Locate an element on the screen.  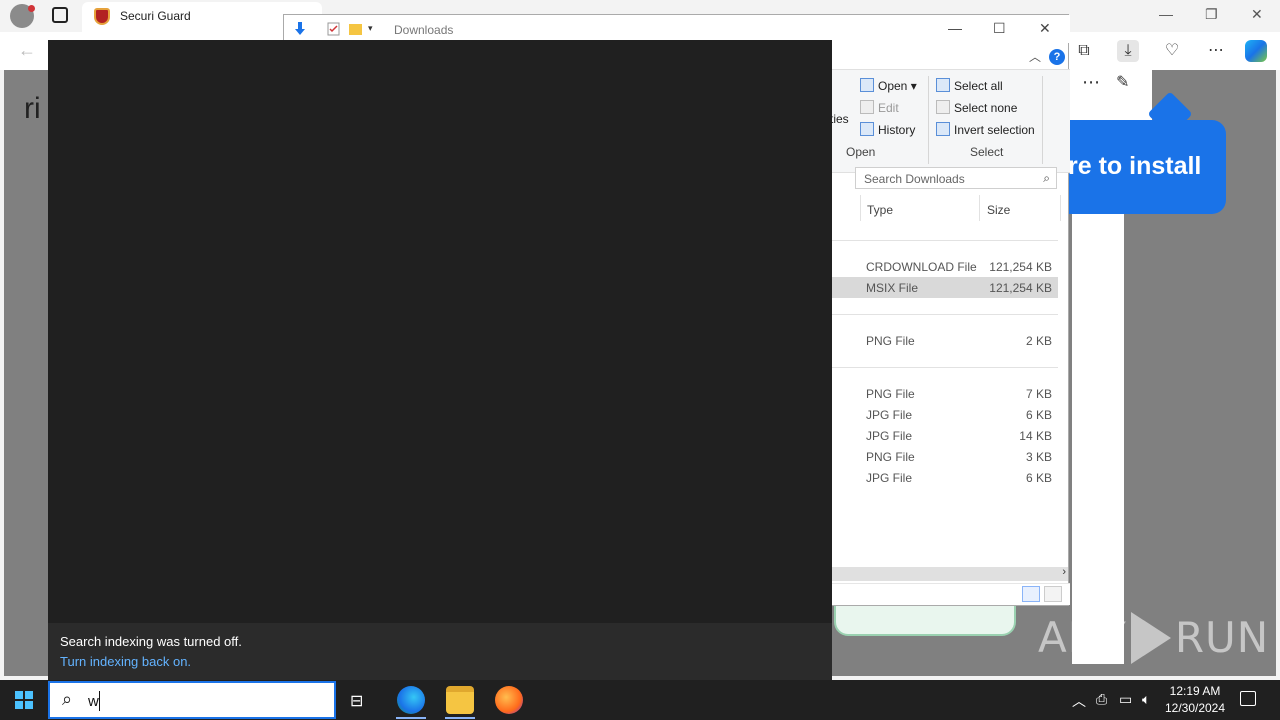
file-explorer-icon is located at coordinates (460, 700).